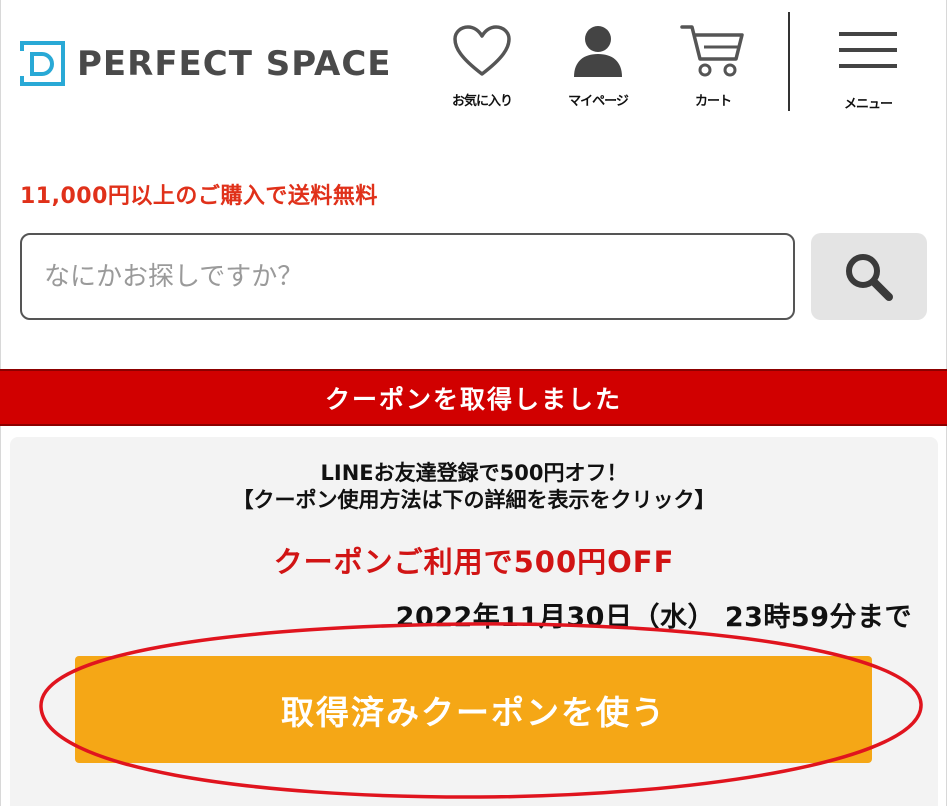 Image resolution: width=947 pixels, height=806 pixels. I want to click on coupon-instruction: 【クーポン使用方法は下の詳細を表示をクリック】, so click(474, 500).